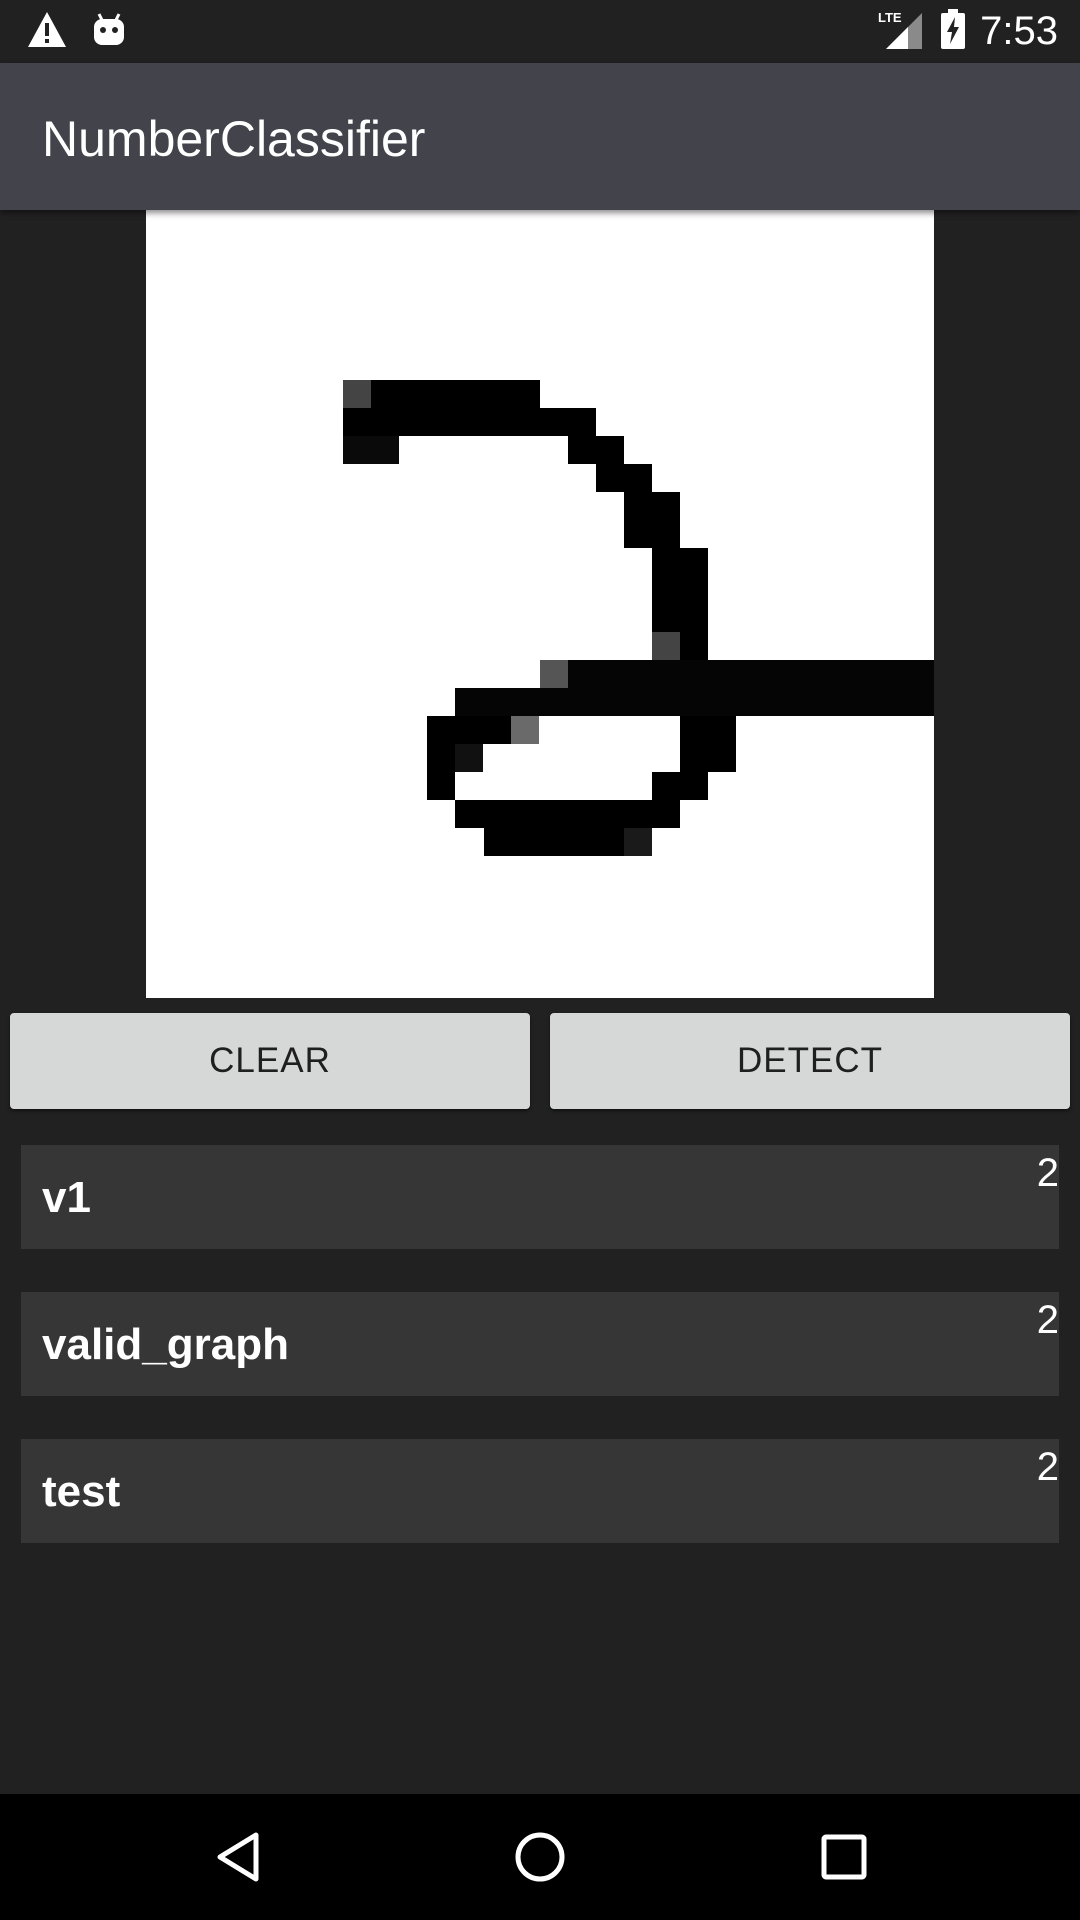 The width and height of the screenshot is (1080, 1920). What do you see at coordinates (81, 1491) in the screenshot?
I see `result-model-name: test` at bounding box center [81, 1491].